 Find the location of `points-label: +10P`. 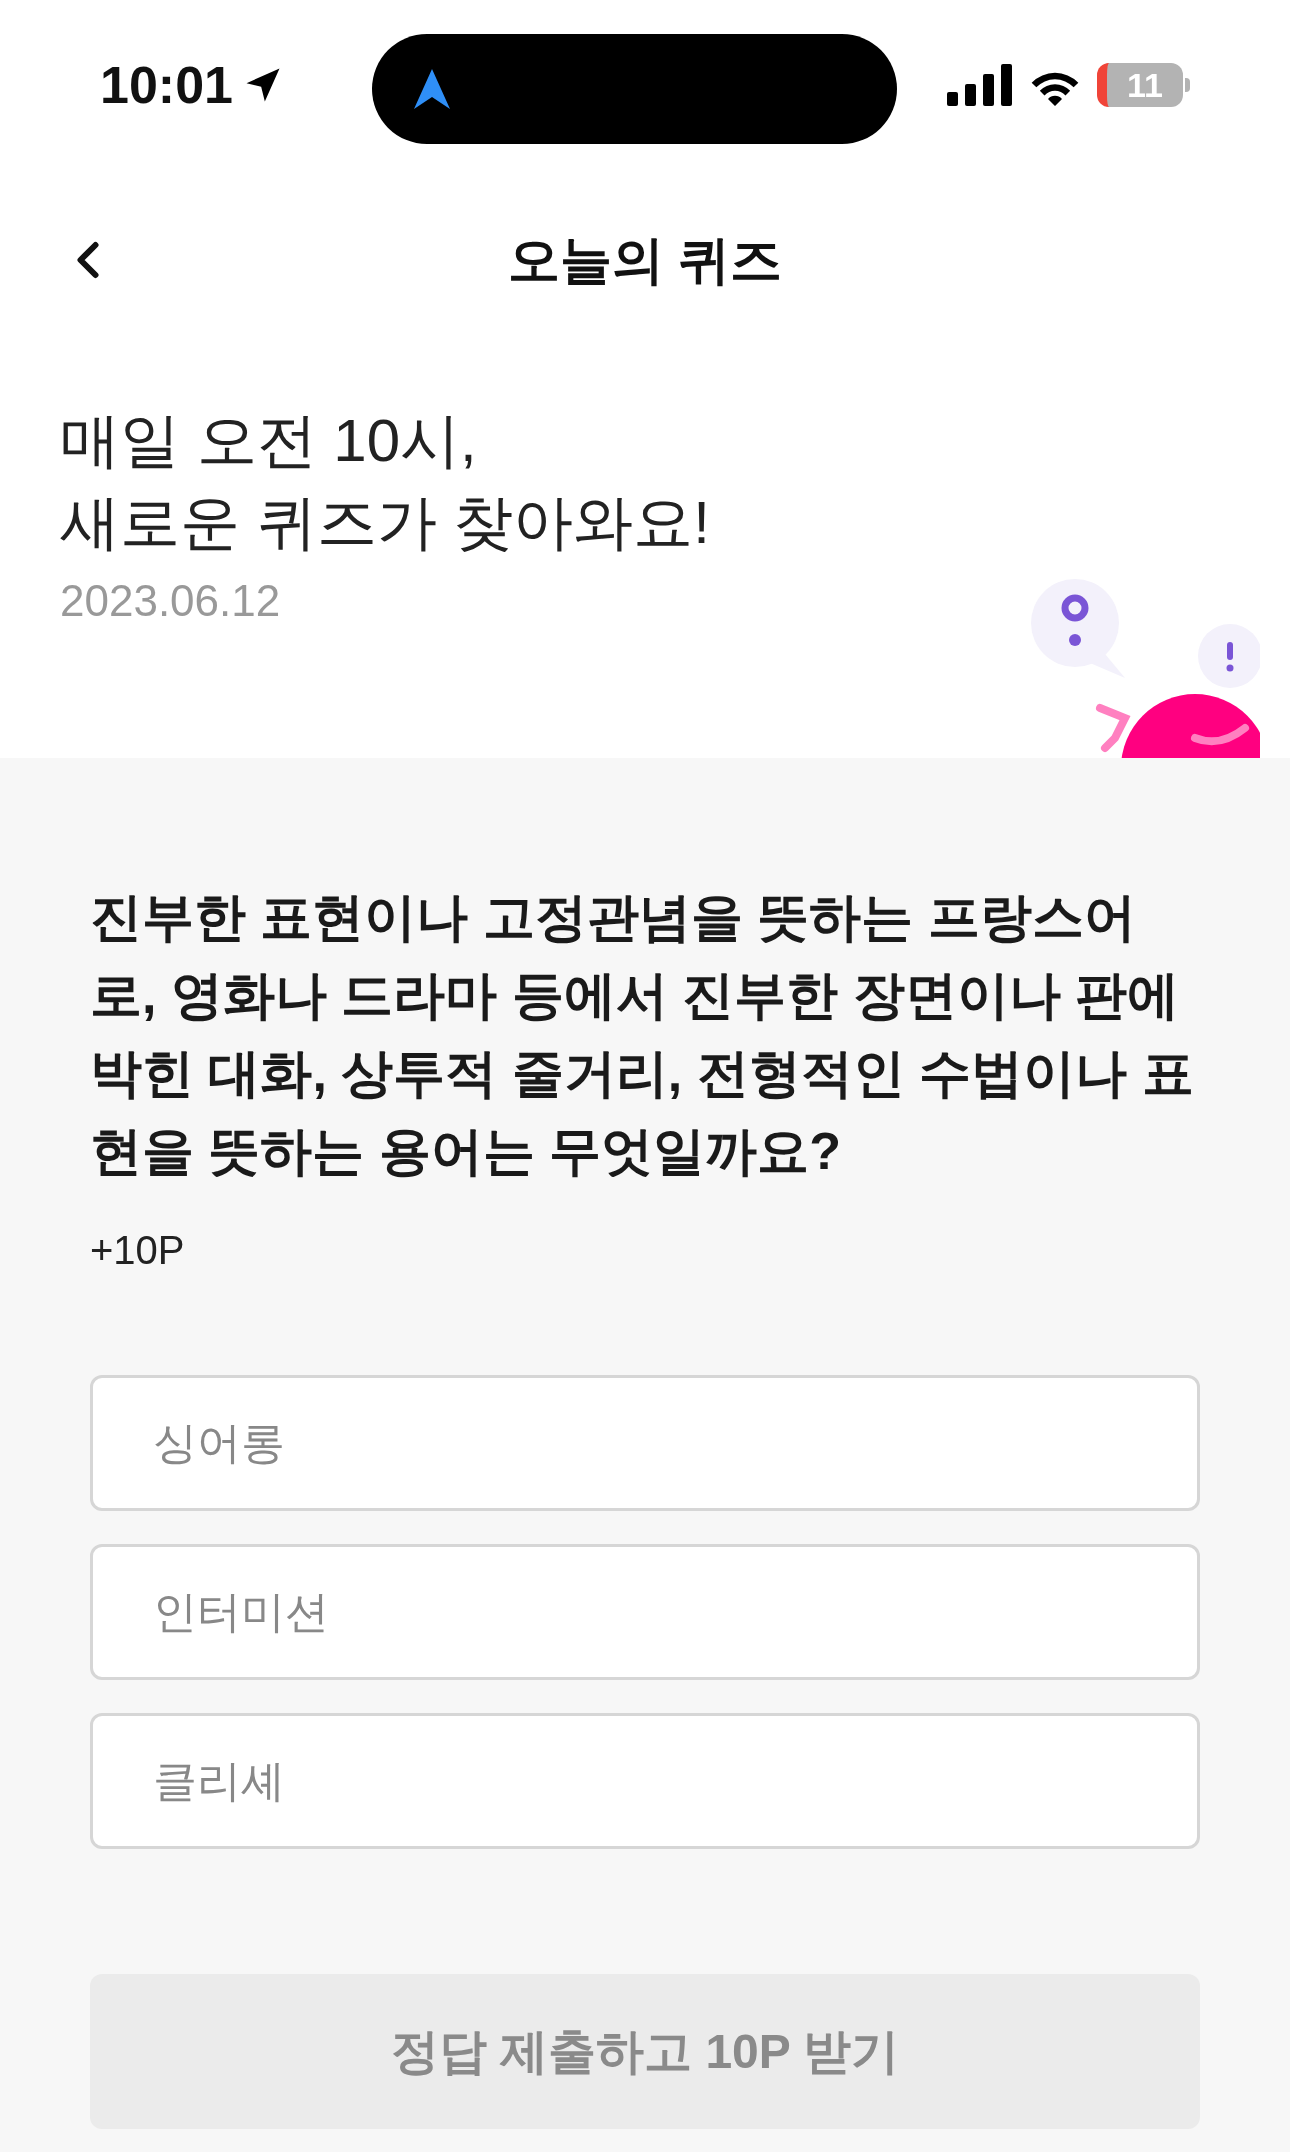

points-label: +10P is located at coordinates (138, 1250).